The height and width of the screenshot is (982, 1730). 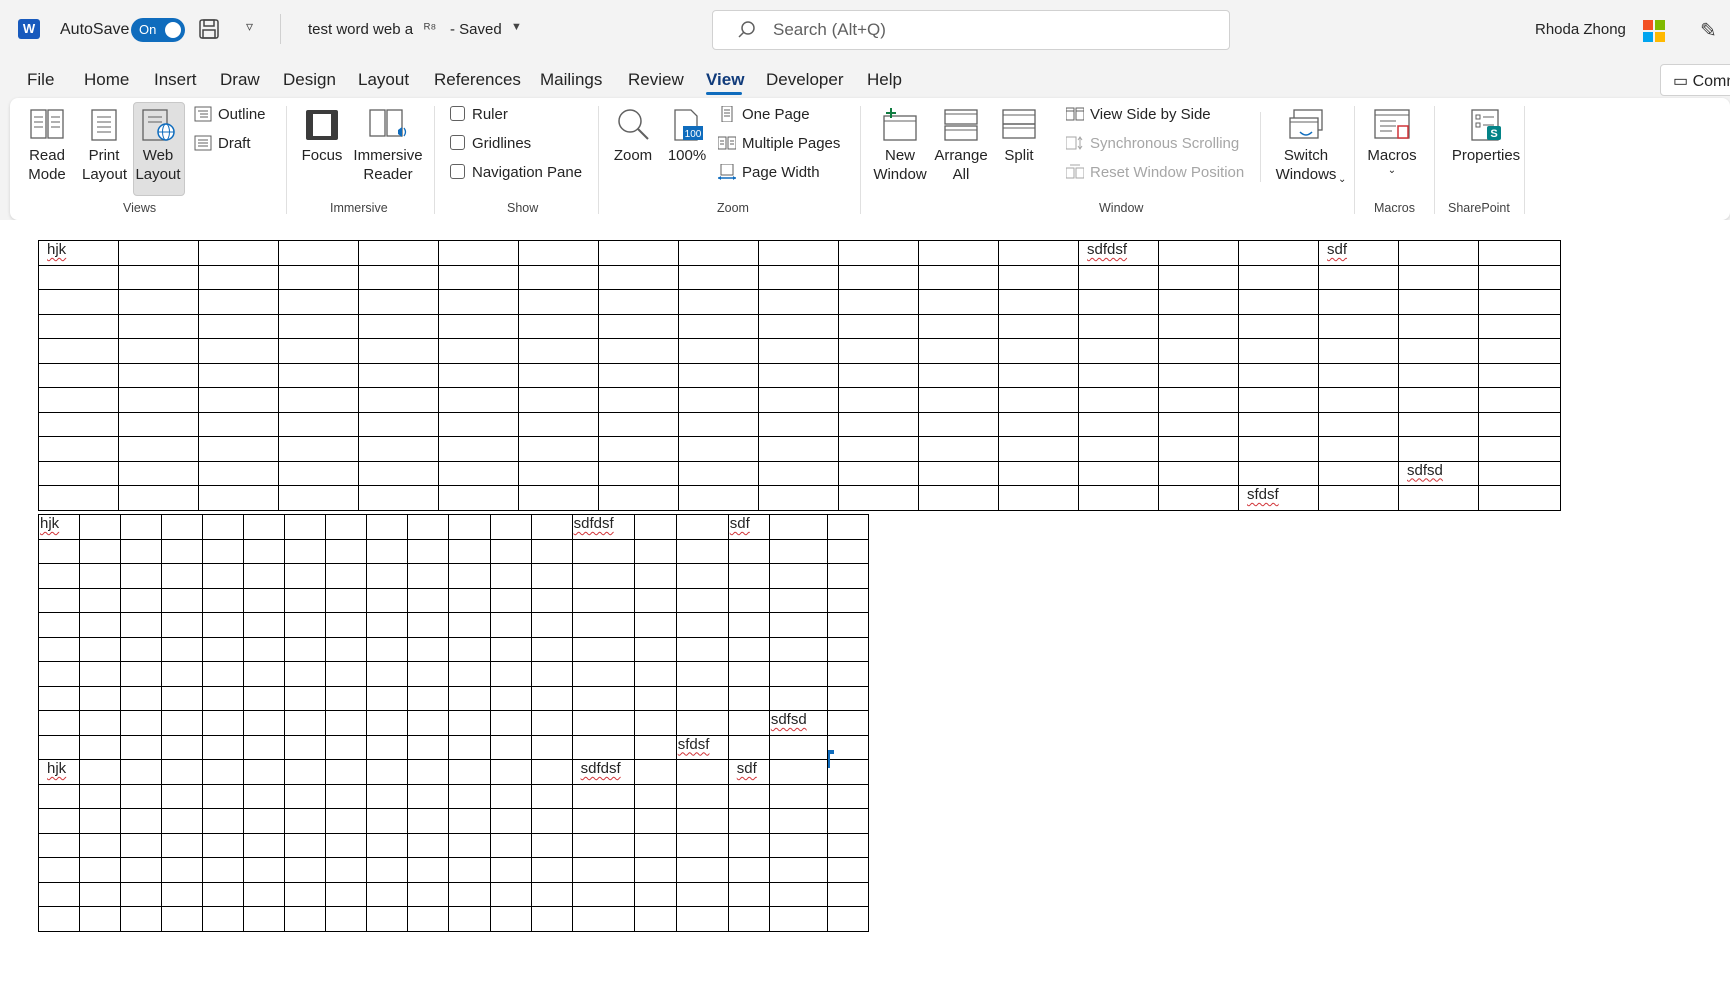 What do you see at coordinates (764, 115) in the screenshot?
I see `one-page-button: One Page` at bounding box center [764, 115].